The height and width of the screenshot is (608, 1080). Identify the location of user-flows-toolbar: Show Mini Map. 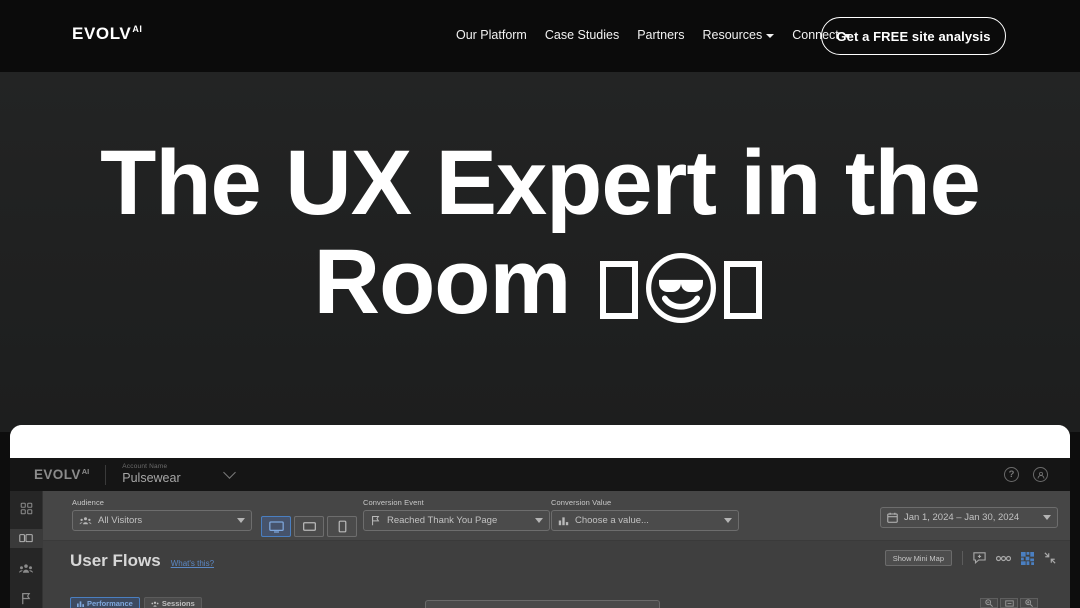
(970, 558).